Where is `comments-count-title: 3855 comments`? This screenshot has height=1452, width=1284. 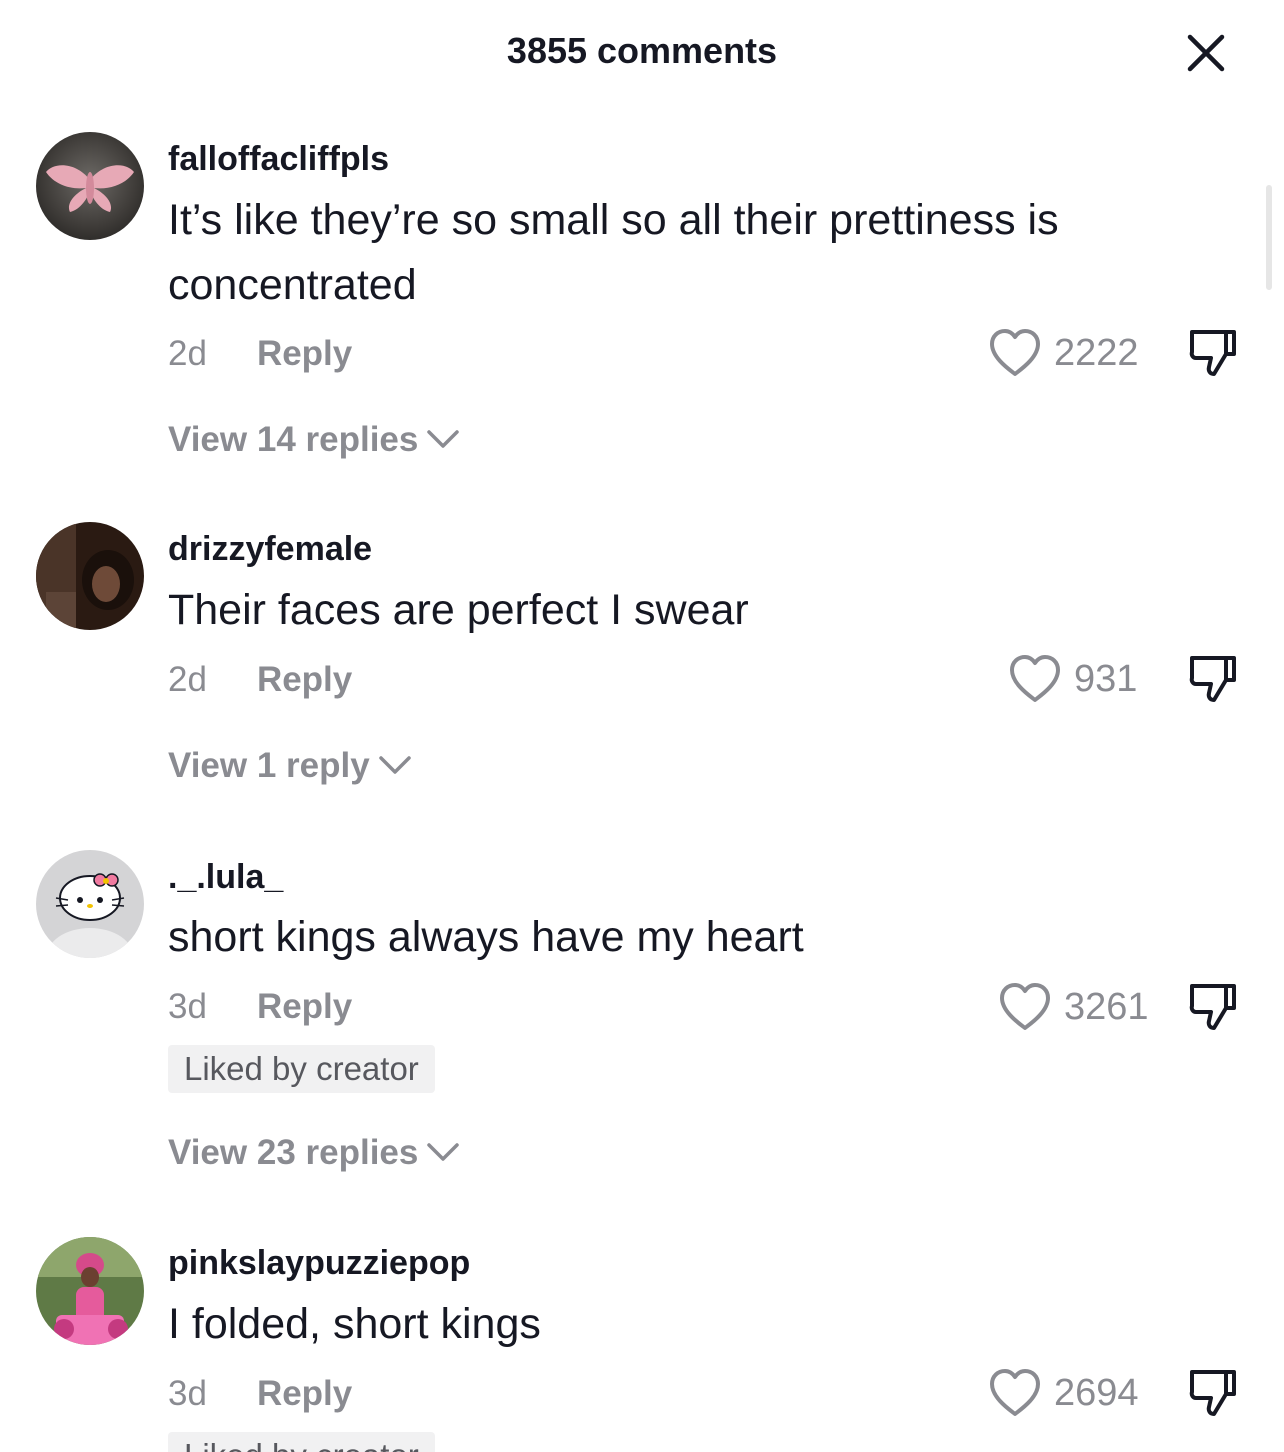 comments-count-title: 3855 comments is located at coordinates (642, 50).